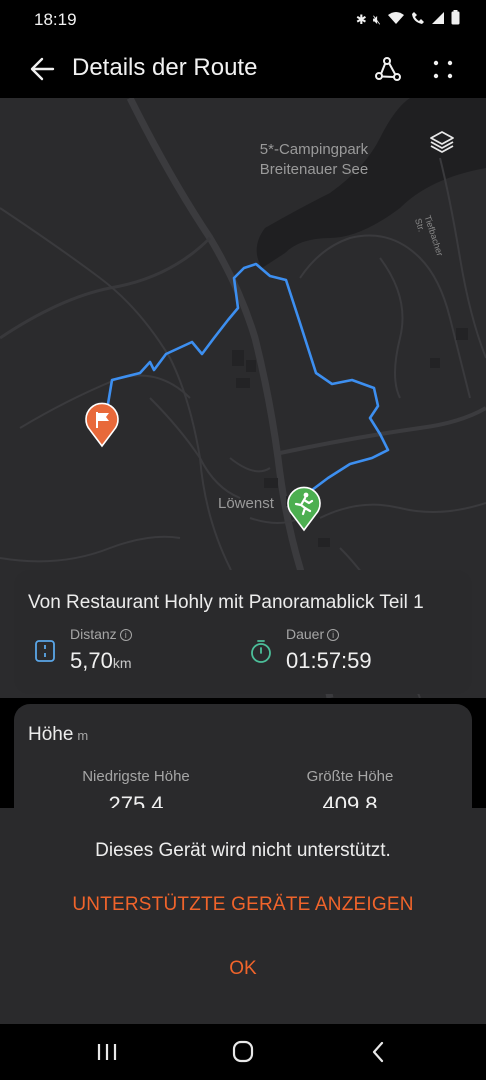 The width and height of the screenshot is (486, 1080). Describe the element at coordinates (58, 734) in the screenshot. I see `elevation-title: Höhe m` at that location.